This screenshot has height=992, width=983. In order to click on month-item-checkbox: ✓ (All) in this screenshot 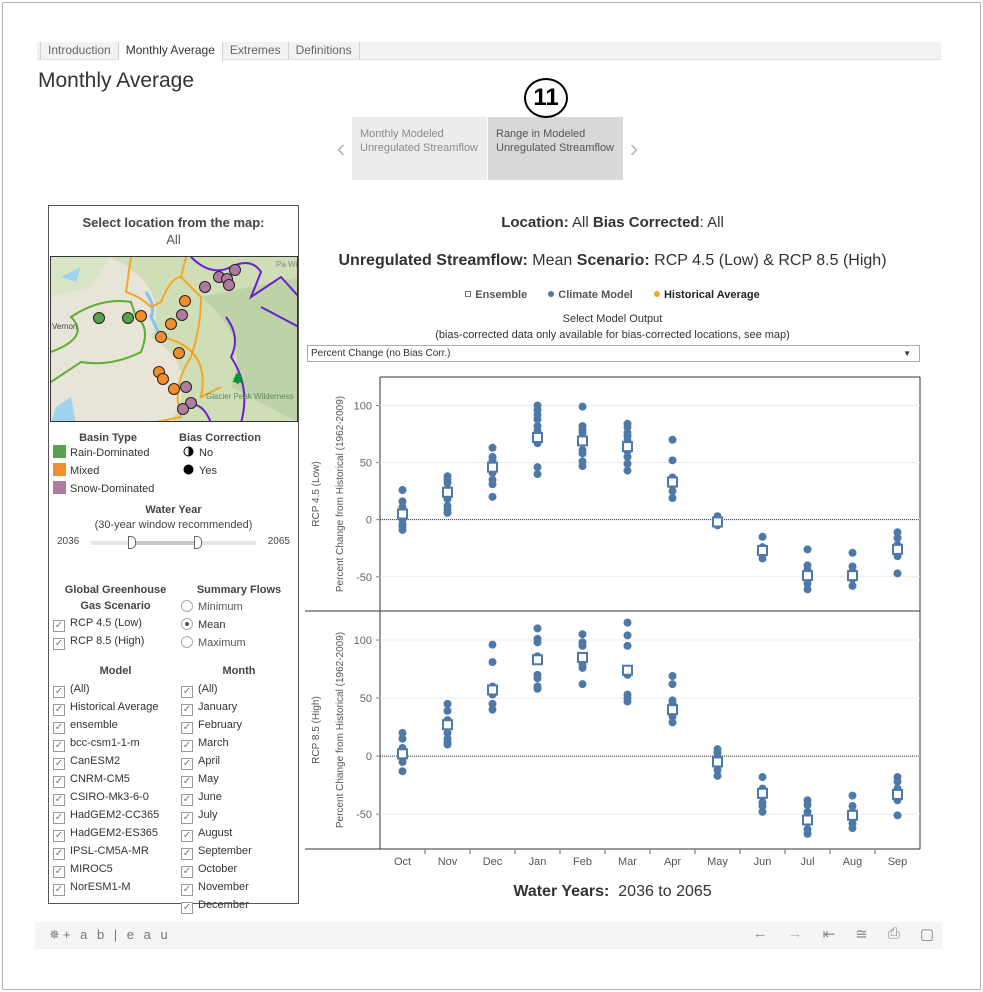, I will do `click(239, 689)`.